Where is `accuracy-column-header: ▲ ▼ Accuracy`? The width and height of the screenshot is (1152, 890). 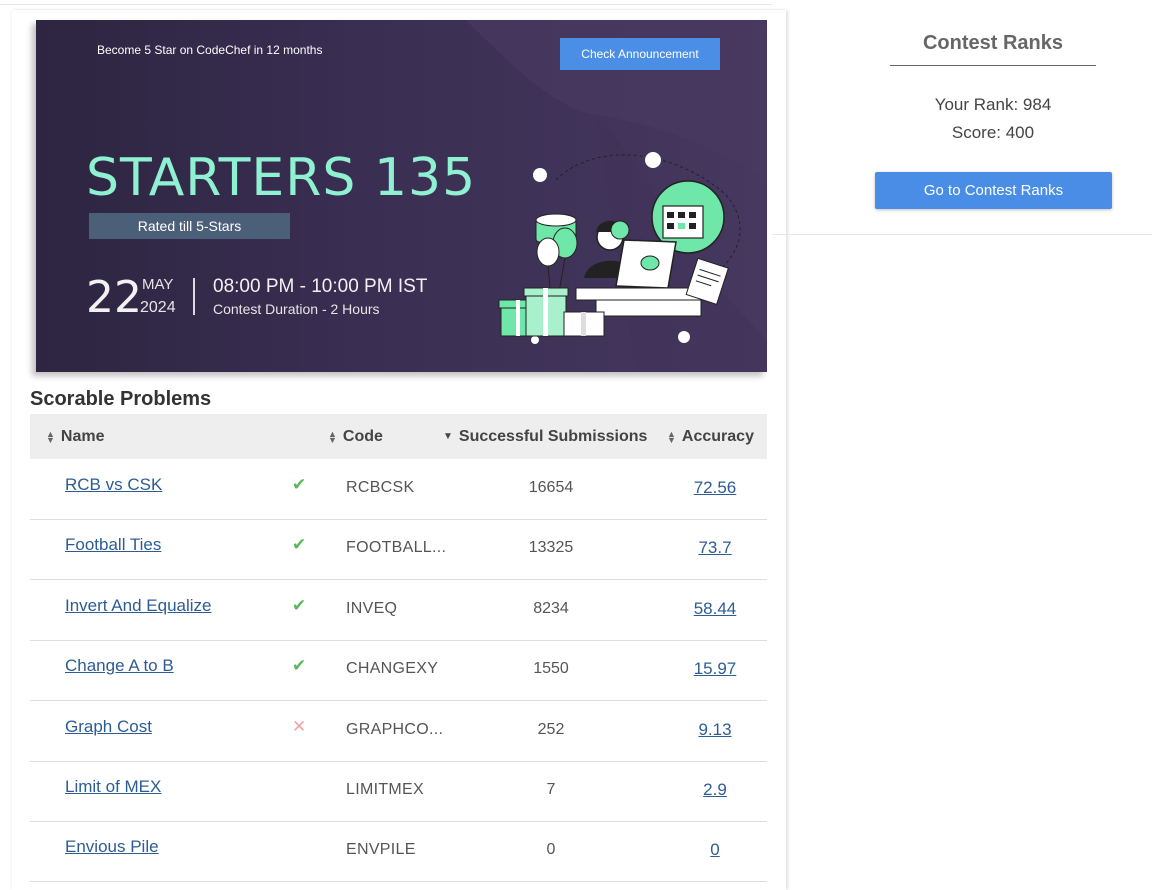
accuracy-column-header: ▲ ▼ Accuracy is located at coordinates (710, 436).